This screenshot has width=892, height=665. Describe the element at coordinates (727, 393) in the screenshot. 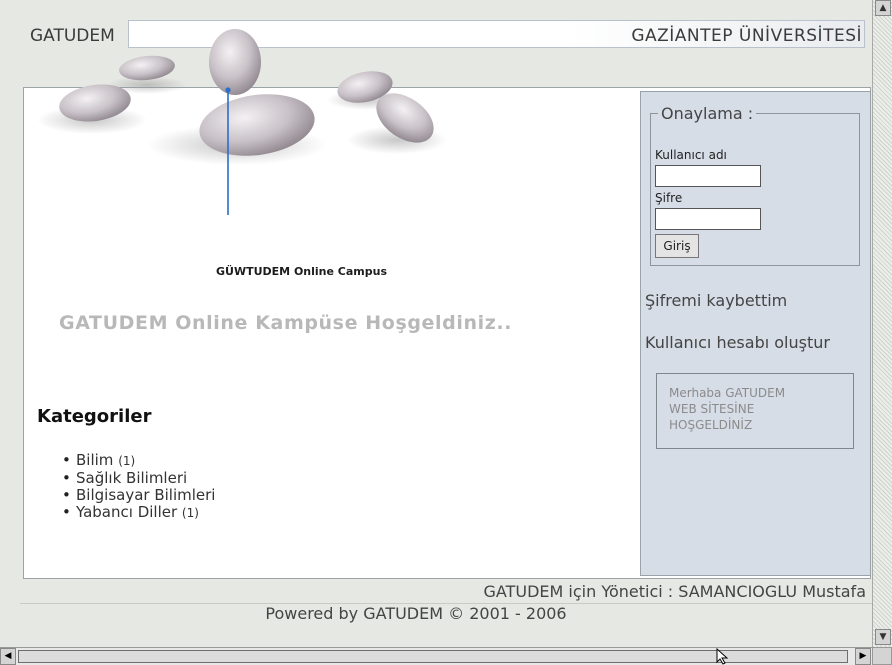

I see `greeting-line: Merhaba GATUDEM` at that location.